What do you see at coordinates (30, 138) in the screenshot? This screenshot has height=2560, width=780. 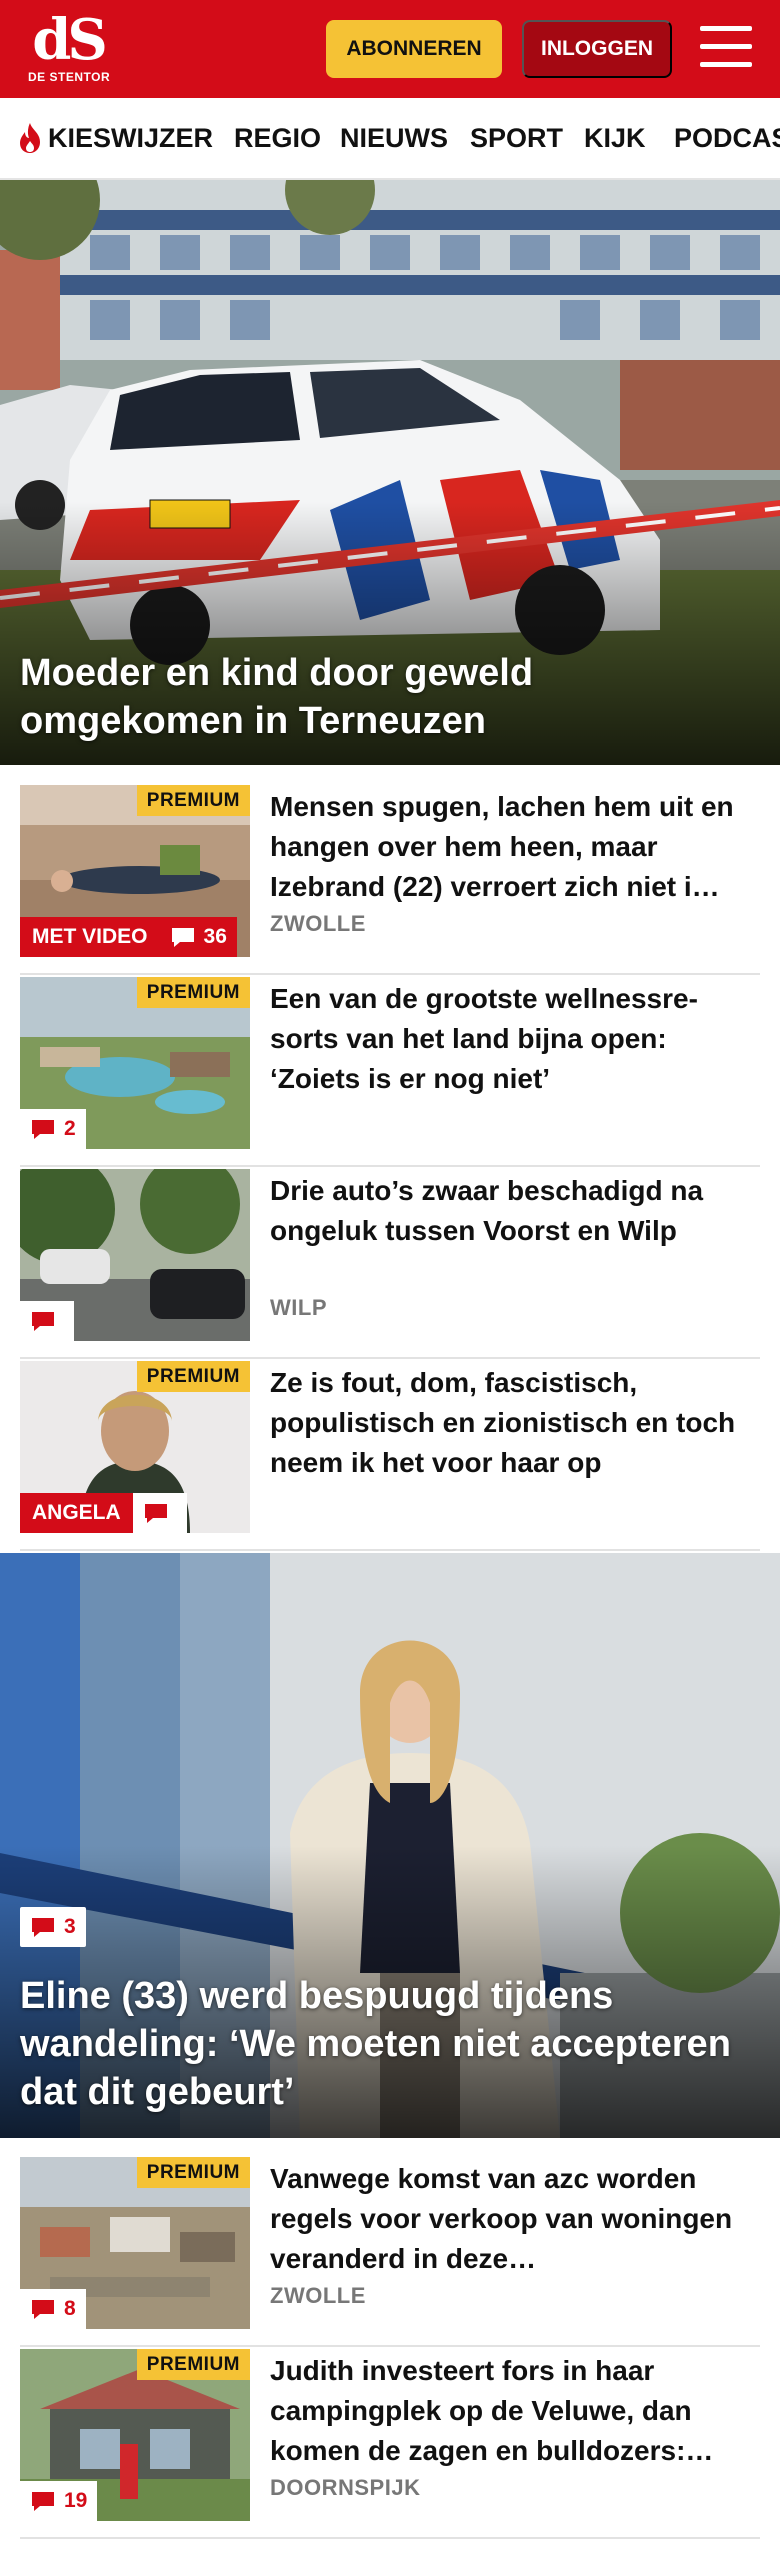 I see `flame-icon` at bounding box center [30, 138].